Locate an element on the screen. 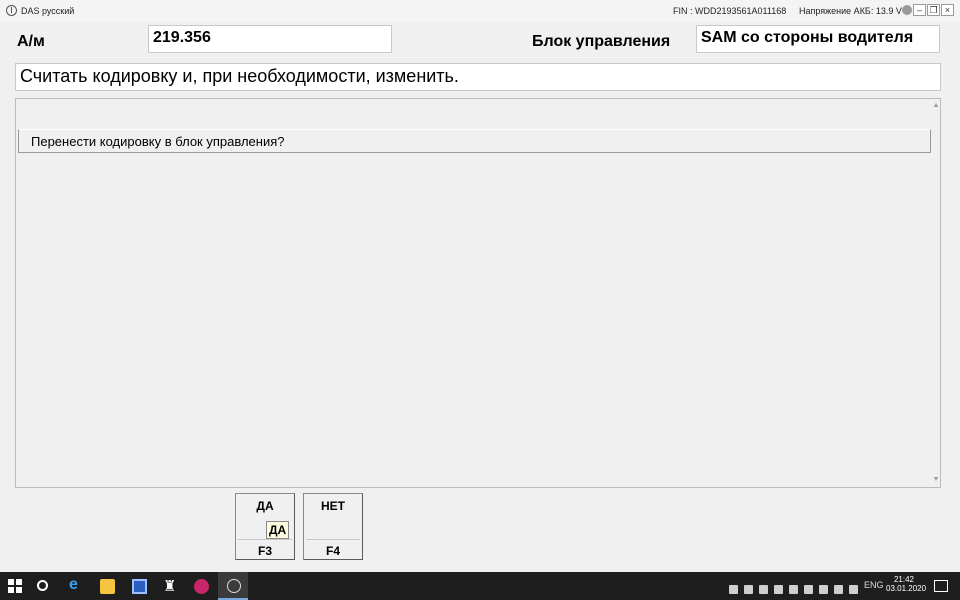  system-tray-icons is located at coordinates (796, 590).